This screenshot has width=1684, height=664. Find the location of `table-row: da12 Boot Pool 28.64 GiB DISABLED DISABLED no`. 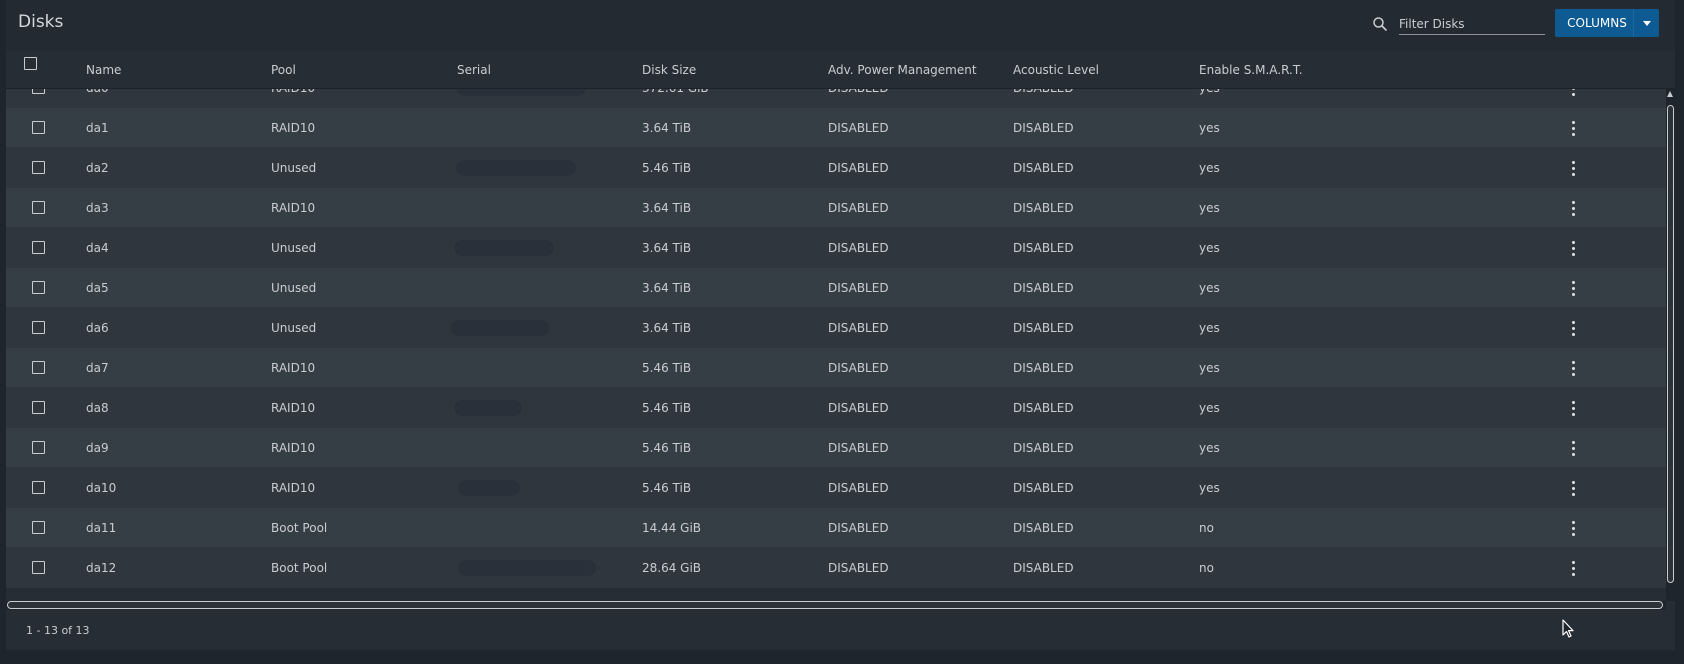

table-row: da12 Boot Pool 28.64 GiB DISABLED DISABLED no is located at coordinates (836, 568).